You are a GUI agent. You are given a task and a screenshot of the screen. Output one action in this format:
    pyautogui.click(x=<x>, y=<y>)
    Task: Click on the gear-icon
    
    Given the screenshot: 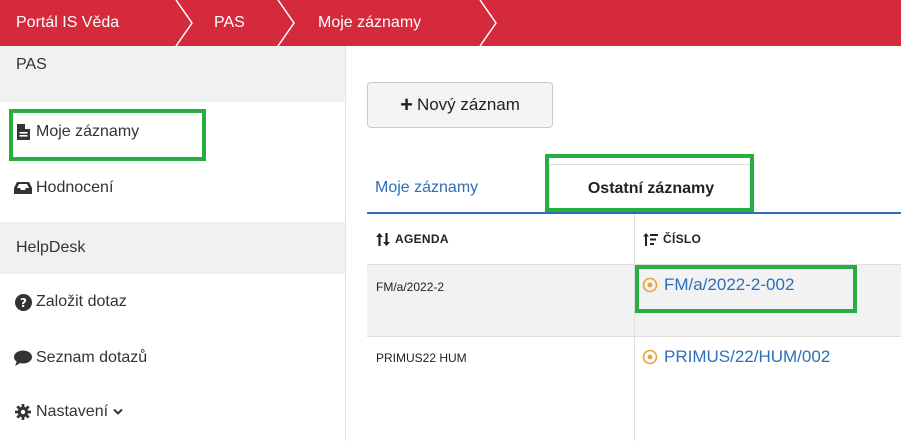 What is the action you would take?
    pyautogui.click(x=23, y=412)
    